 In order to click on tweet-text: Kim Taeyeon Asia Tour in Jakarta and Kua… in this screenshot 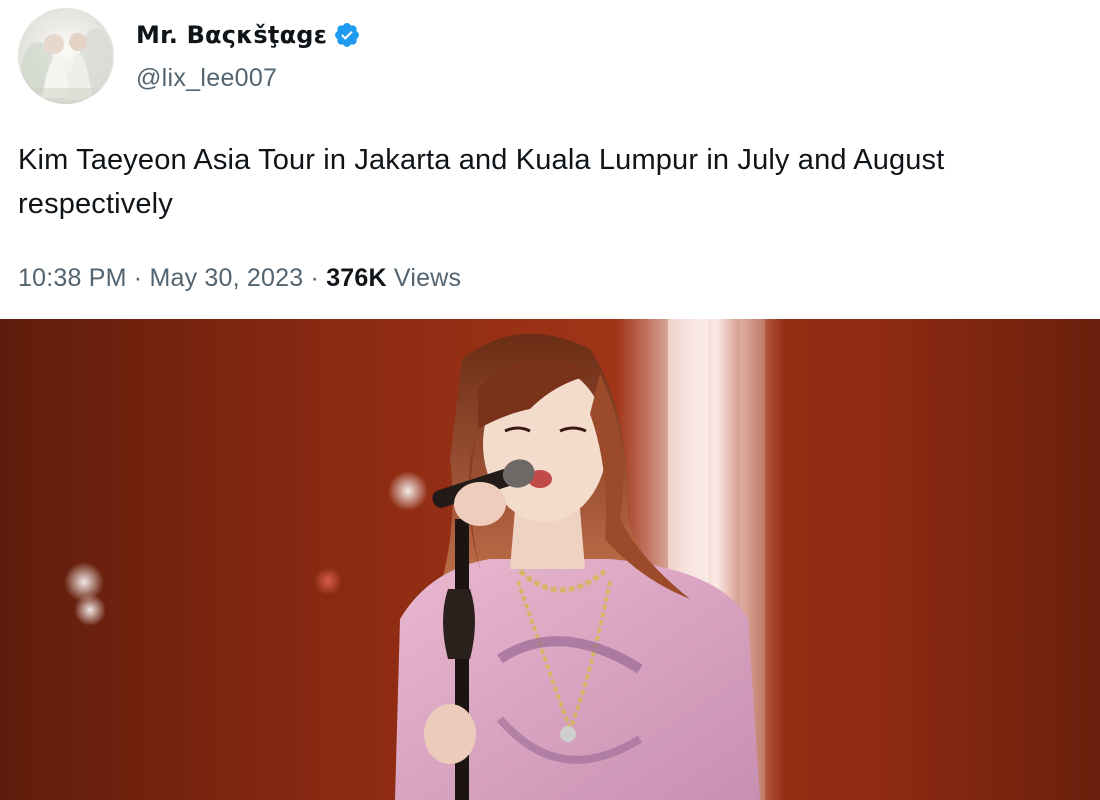, I will do `click(481, 182)`.